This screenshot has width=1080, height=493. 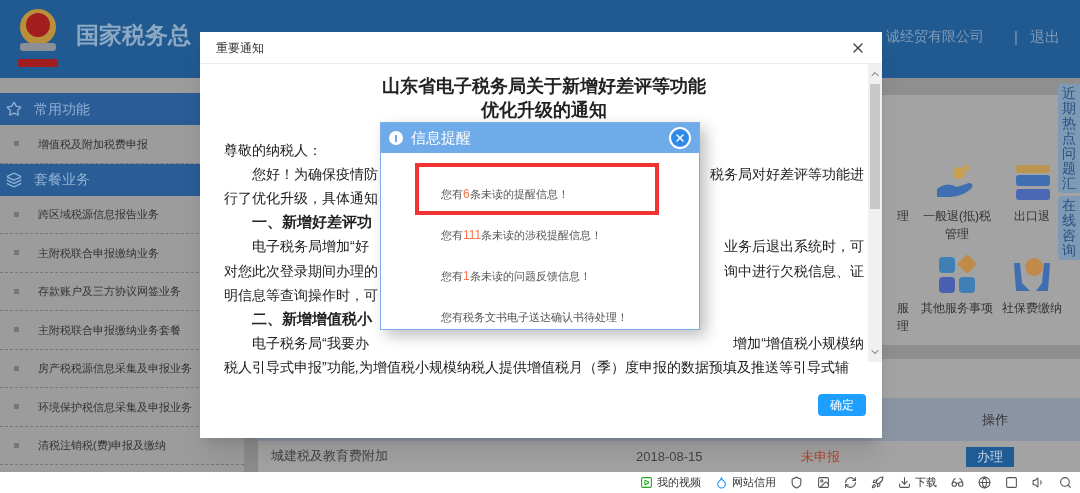 I want to click on table-cell-text: 2018-08-15, so click(x=670, y=456).